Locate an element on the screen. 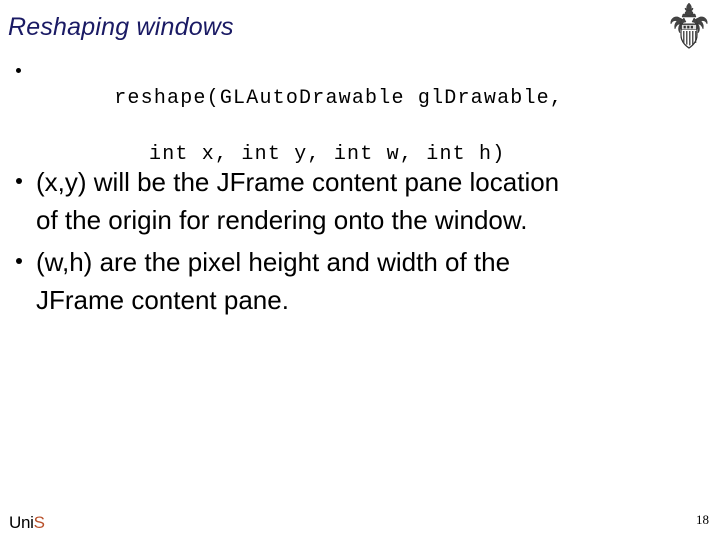  unis-logo: UniS is located at coordinates (27, 522).